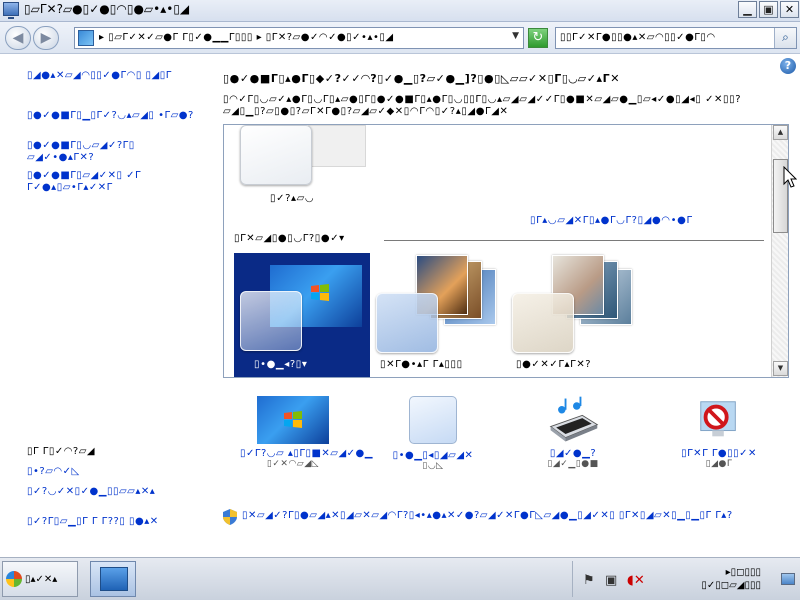 Image resolution: width=800 pixels, height=600 pixels. I want to click on tile-sublabel: ▯✓✕◠▱◢◺, so click(293, 464).